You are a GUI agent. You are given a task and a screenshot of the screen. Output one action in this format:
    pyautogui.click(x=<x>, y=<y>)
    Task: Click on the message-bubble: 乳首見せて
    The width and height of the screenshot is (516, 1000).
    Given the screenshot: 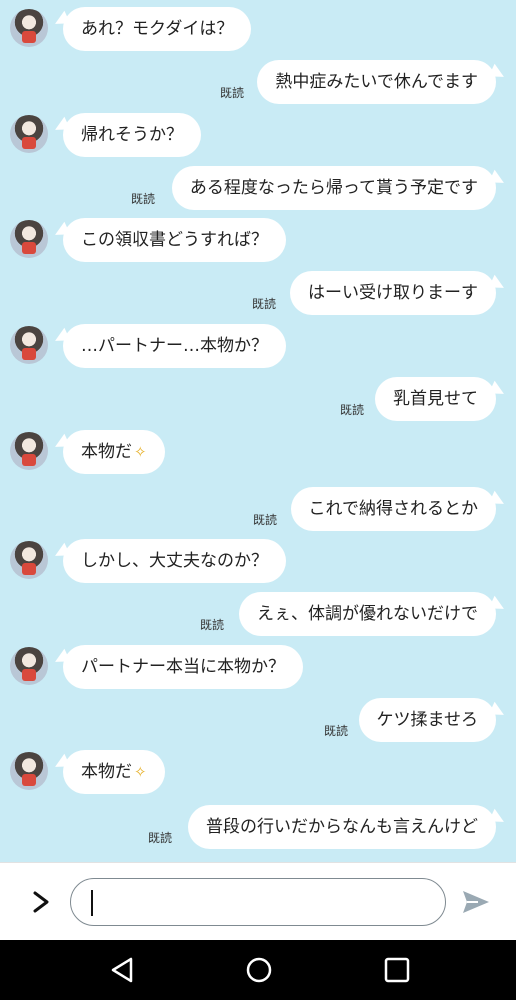 What is the action you would take?
    pyautogui.click(x=435, y=399)
    